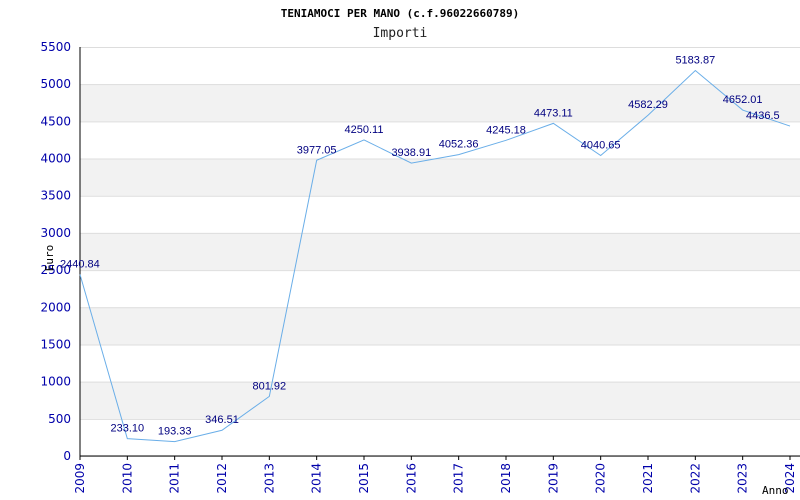 This screenshot has width=800, height=500. What do you see at coordinates (55, 121) in the screenshot?
I see `y-tick-label: 4500` at bounding box center [55, 121].